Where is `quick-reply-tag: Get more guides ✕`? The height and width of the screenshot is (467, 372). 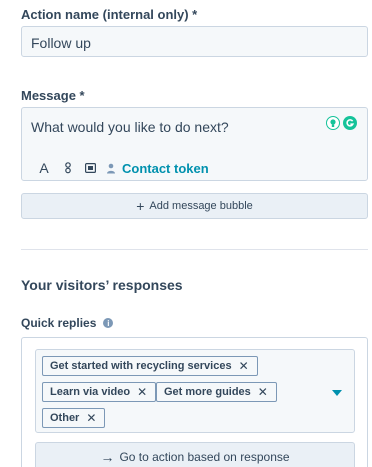
quick-reply-tag: Get more guides ✕ is located at coordinates (216, 392).